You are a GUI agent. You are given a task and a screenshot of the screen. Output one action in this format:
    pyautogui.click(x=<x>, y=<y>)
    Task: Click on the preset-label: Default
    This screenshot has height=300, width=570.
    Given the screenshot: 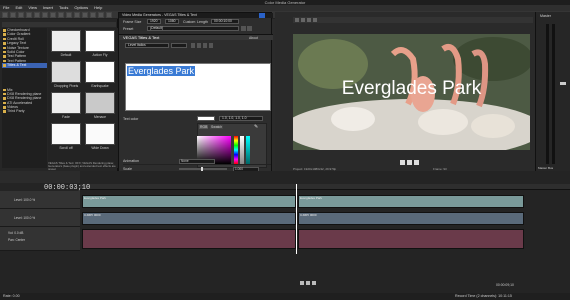 What is the action you would take?
    pyautogui.click(x=66, y=55)
    